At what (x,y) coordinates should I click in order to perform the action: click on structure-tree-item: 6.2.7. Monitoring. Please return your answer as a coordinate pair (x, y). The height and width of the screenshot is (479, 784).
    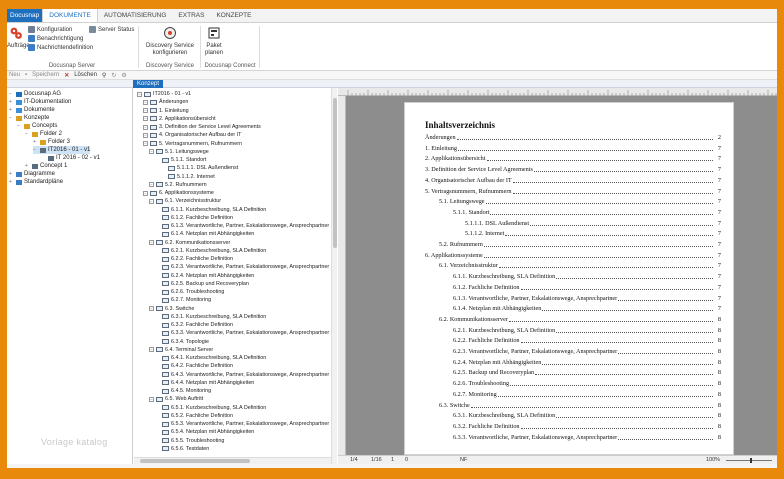
    Looking at the image, I should click on (183, 300).